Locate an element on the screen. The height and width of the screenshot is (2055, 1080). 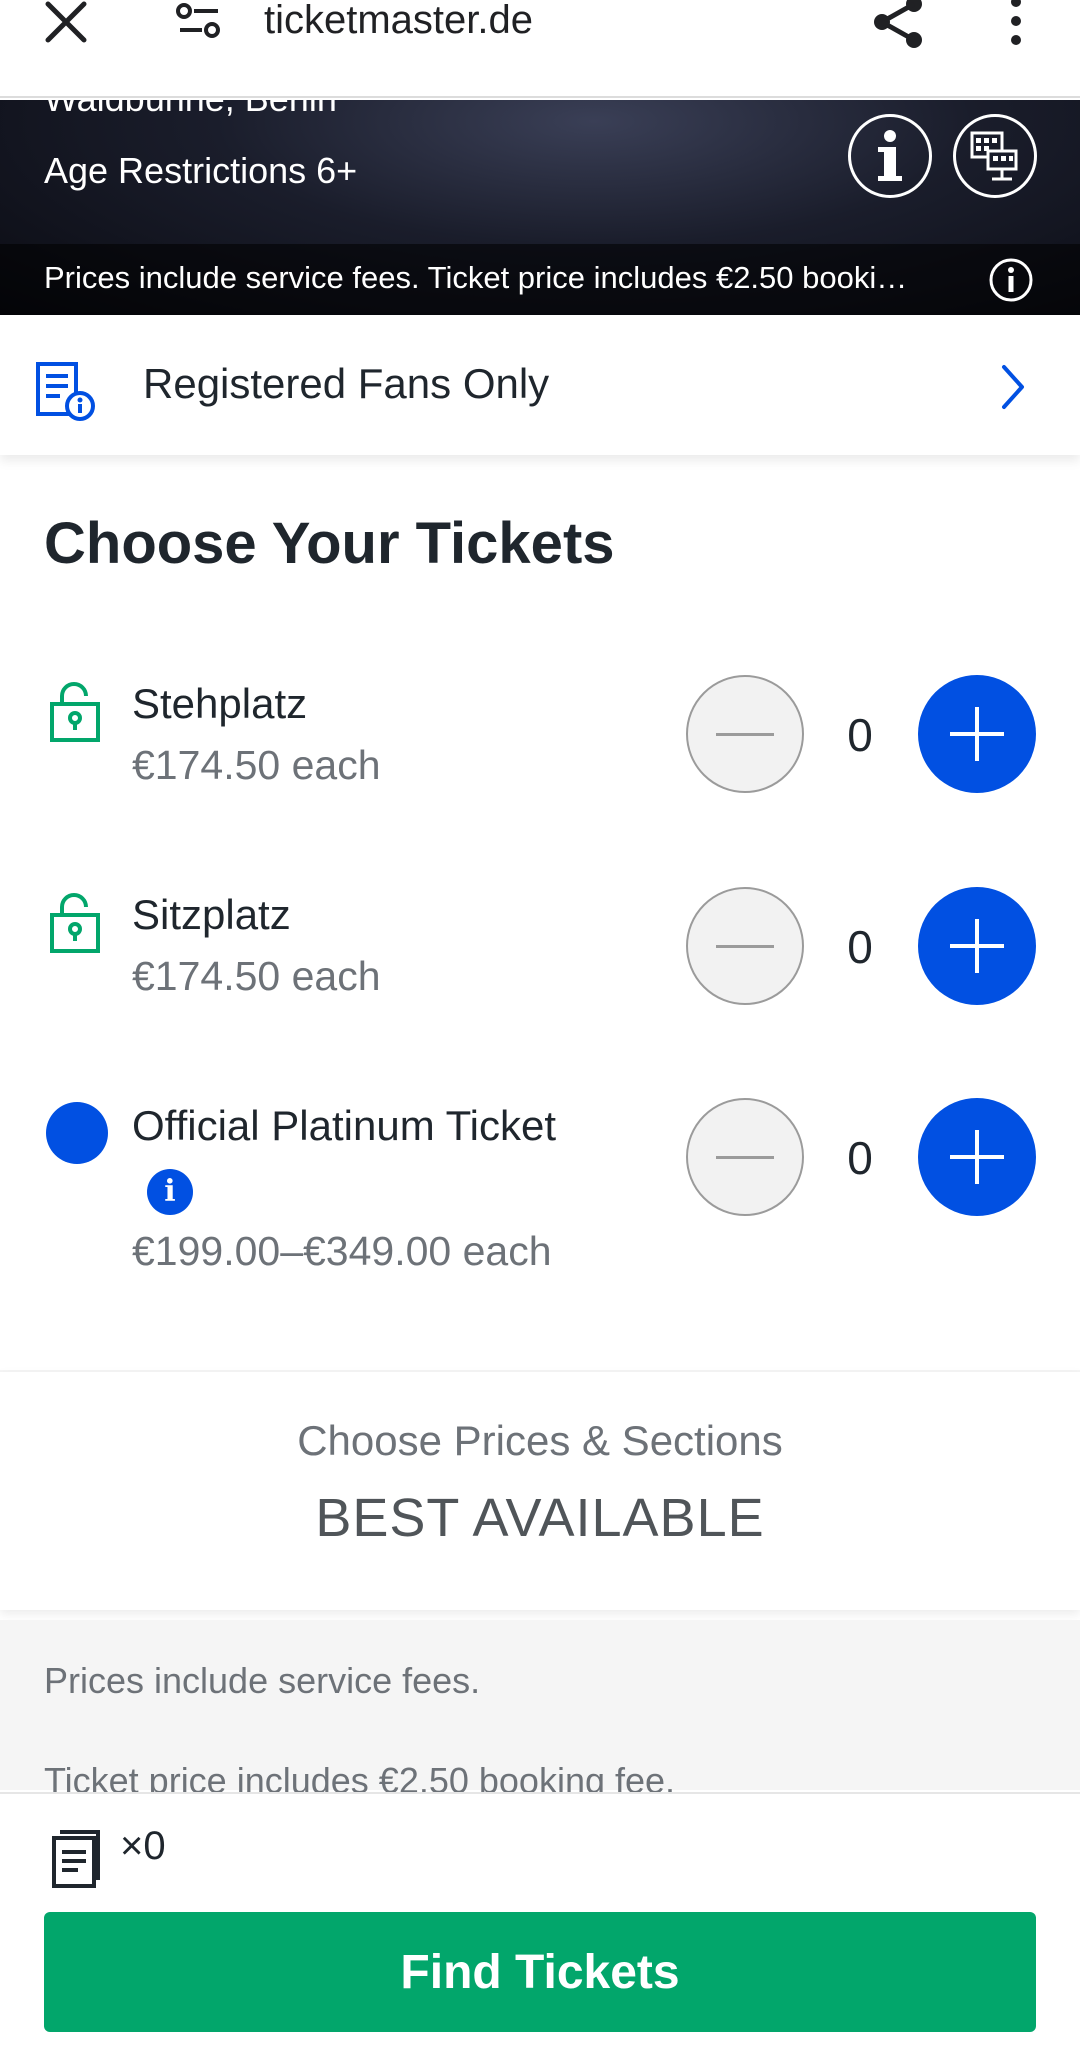
fees-info-icon is located at coordinates (1011, 280).